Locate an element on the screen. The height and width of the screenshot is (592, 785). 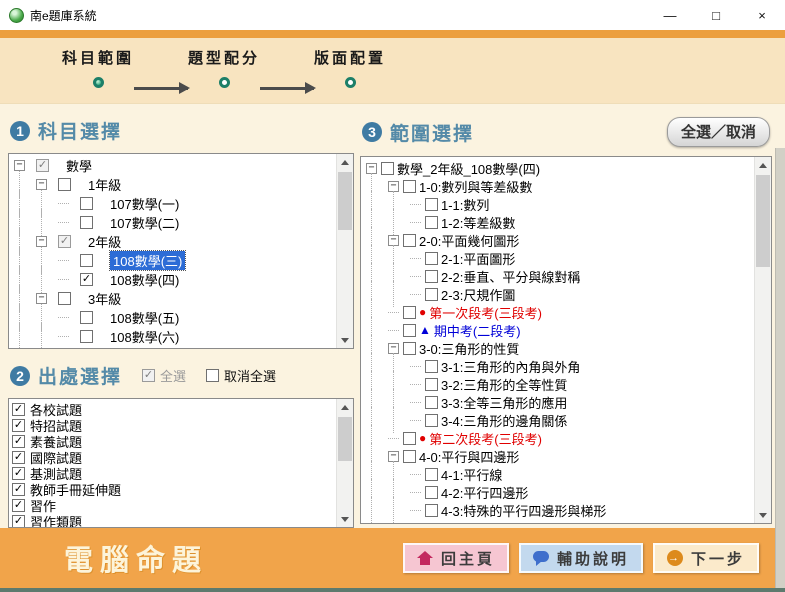
tree-node-label: 107數學(一) is located at coordinates (144, 203).